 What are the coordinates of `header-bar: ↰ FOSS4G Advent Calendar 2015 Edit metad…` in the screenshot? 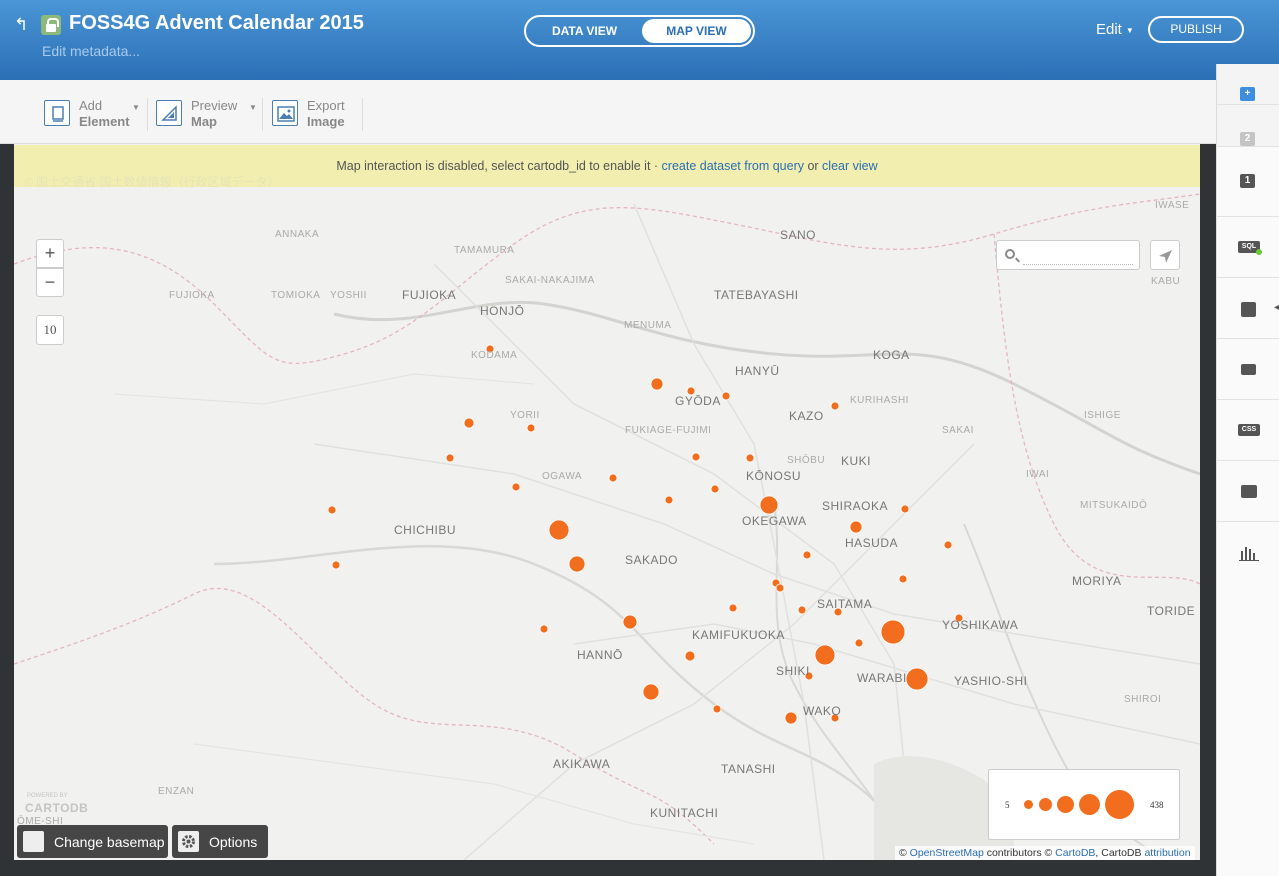 It's located at (639, 40).